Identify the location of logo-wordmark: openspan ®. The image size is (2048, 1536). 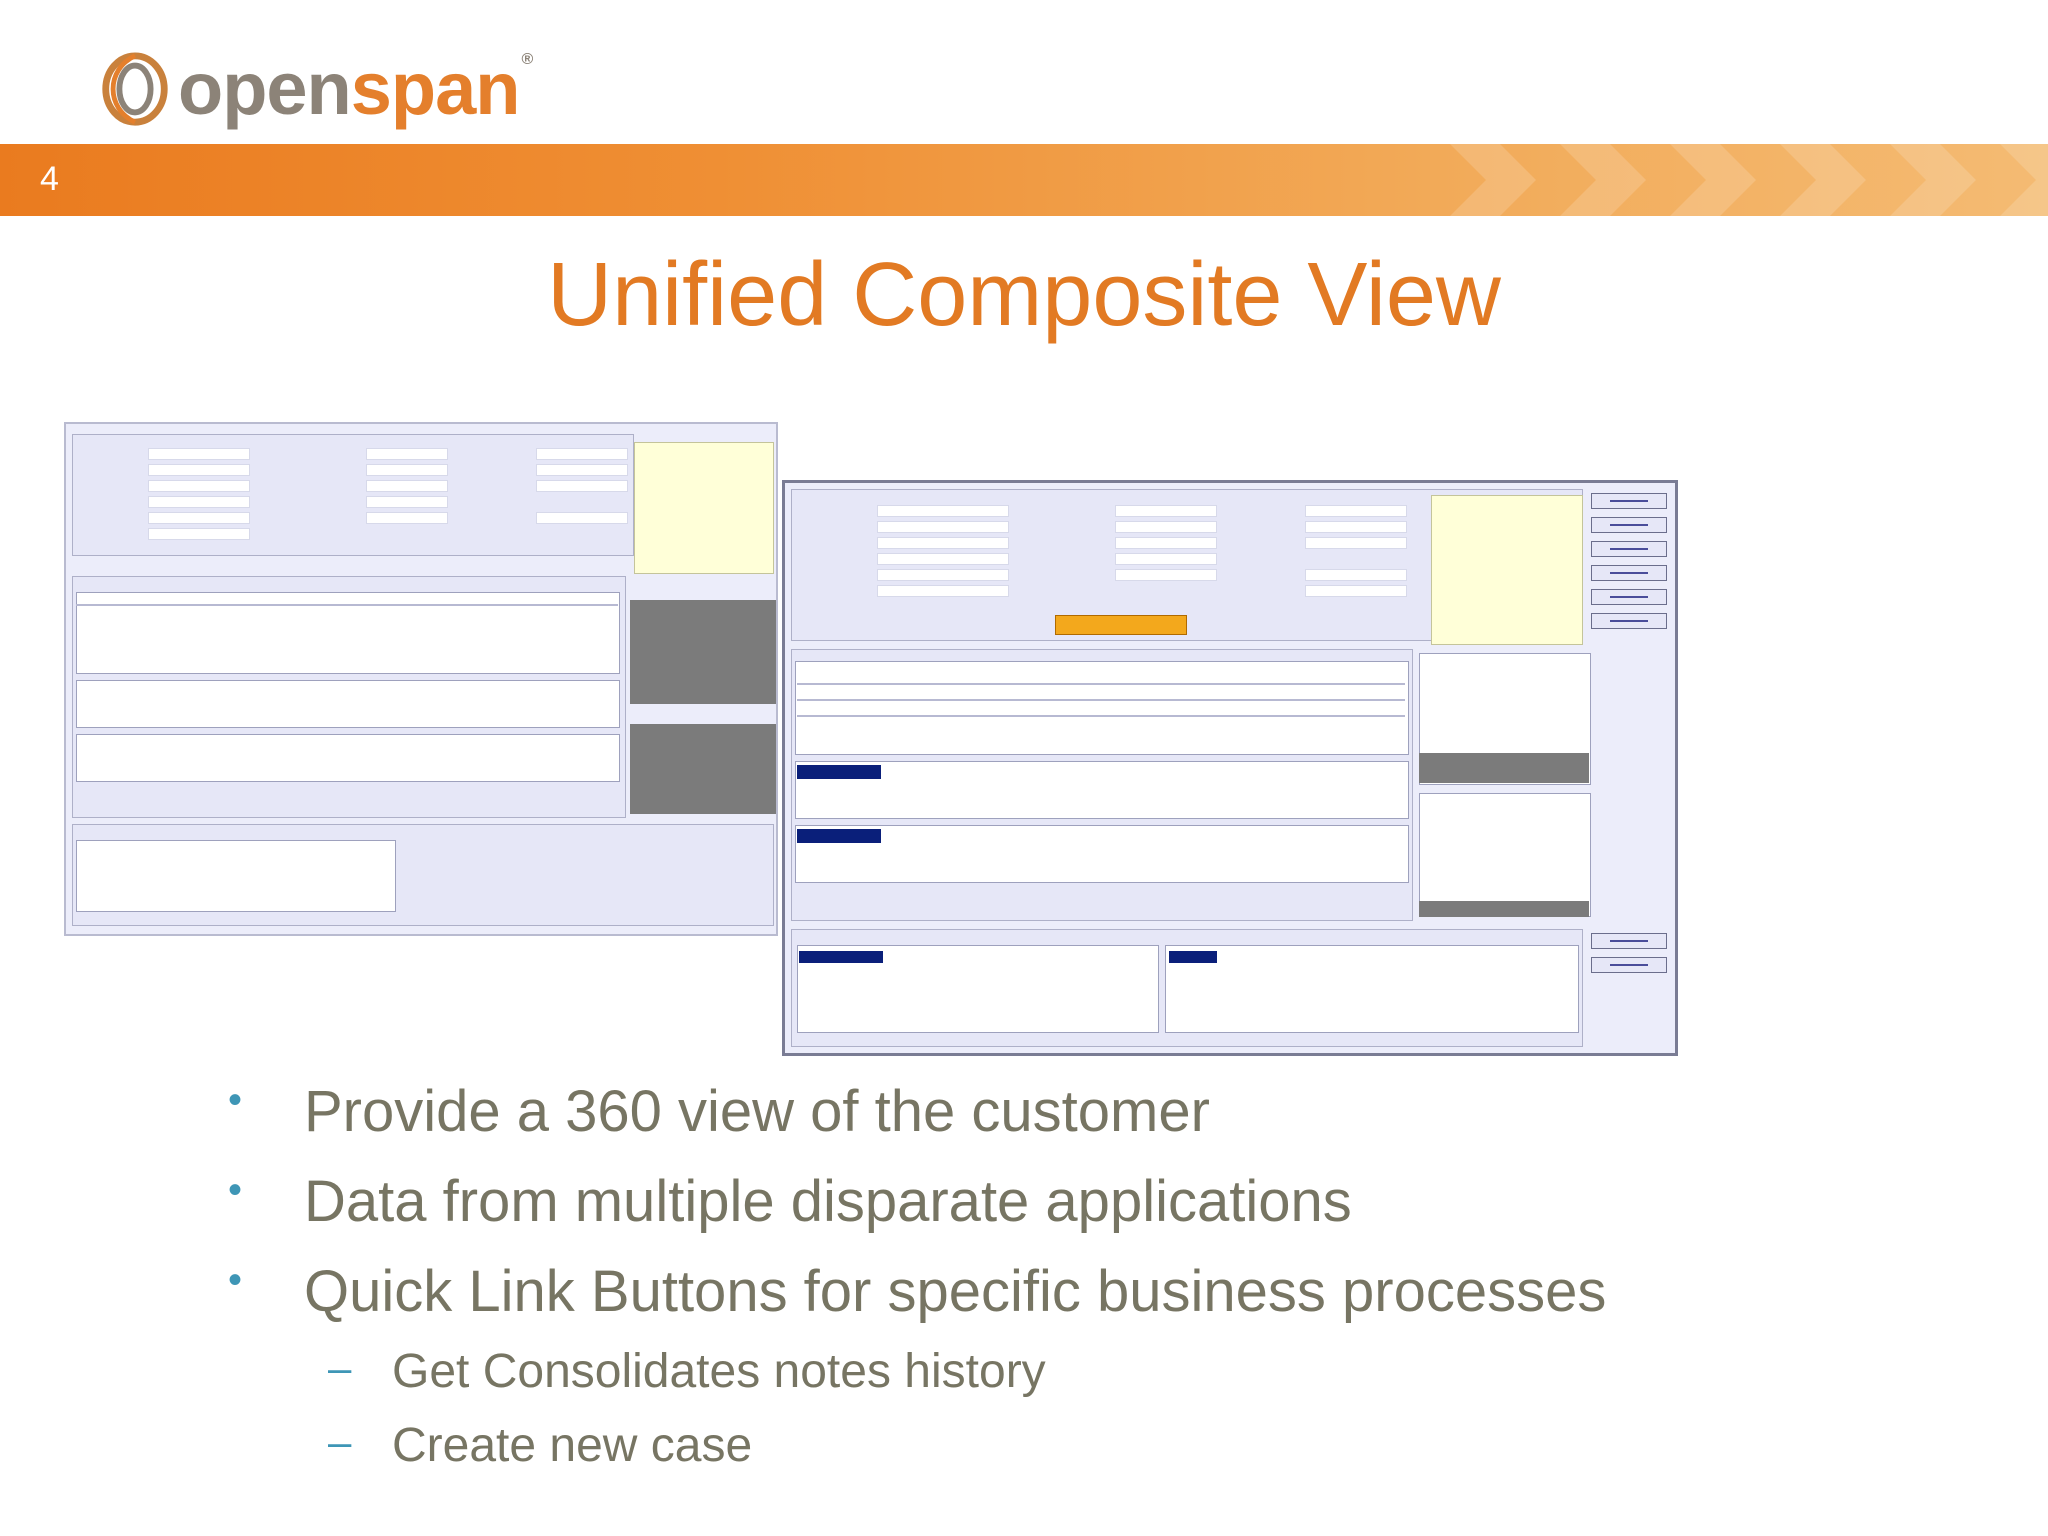
(355, 88).